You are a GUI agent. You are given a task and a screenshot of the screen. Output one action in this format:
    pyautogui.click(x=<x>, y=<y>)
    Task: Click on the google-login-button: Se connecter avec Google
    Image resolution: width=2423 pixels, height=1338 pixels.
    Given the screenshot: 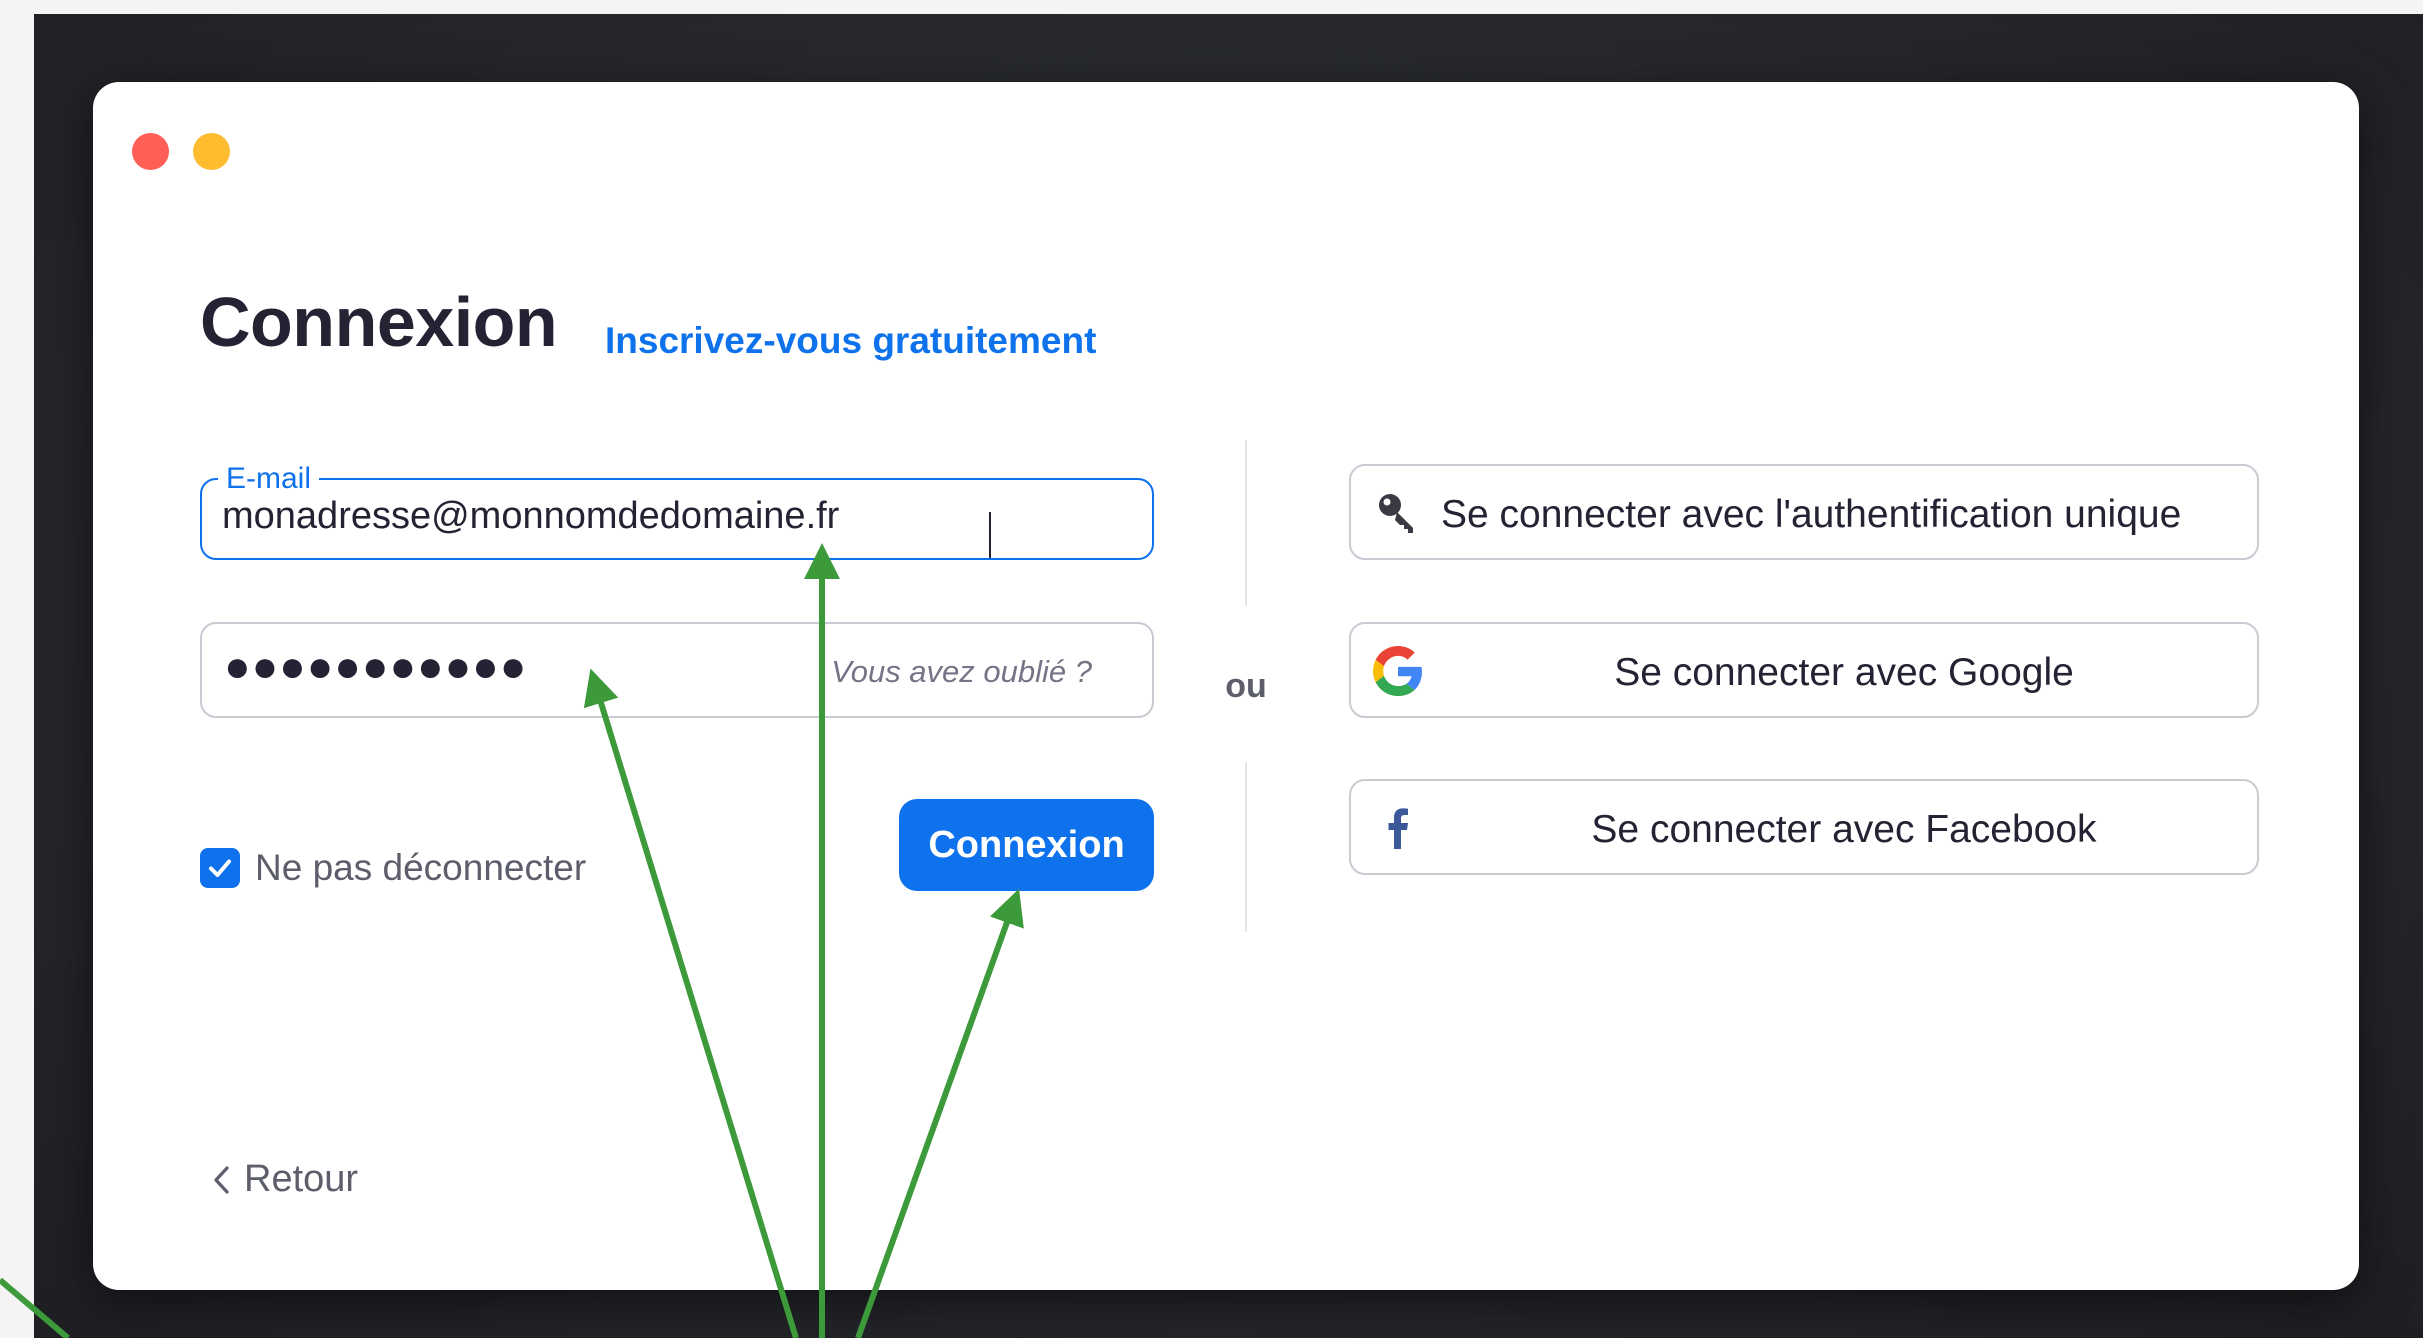 What is the action you would take?
    pyautogui.click(x=1804, y=670)
    